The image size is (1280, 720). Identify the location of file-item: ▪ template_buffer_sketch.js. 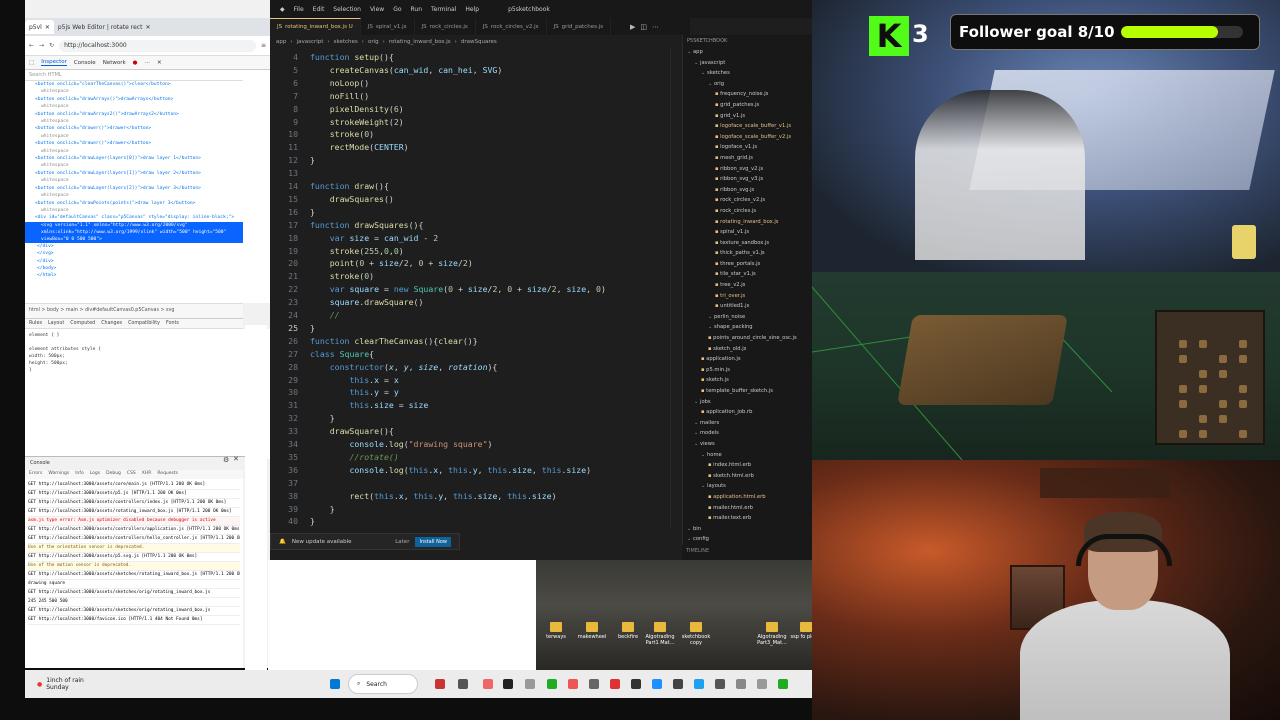
(747, 391).